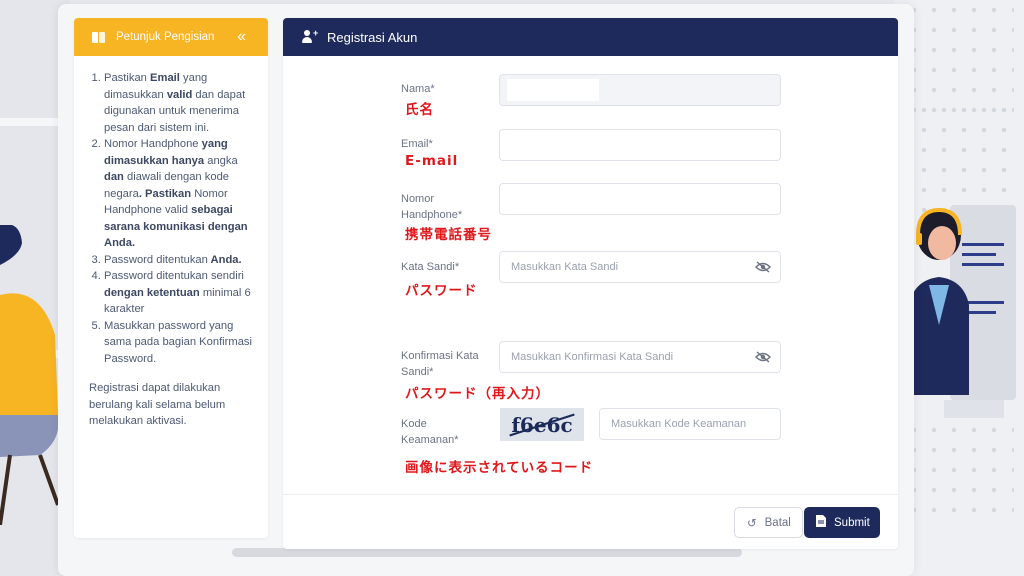 This screenshot has height=576, width=1024. What do you see at coordinates (418, 89) in the screenshot?
I see `nama-label: Nama*` at bounding box center [418, 89].